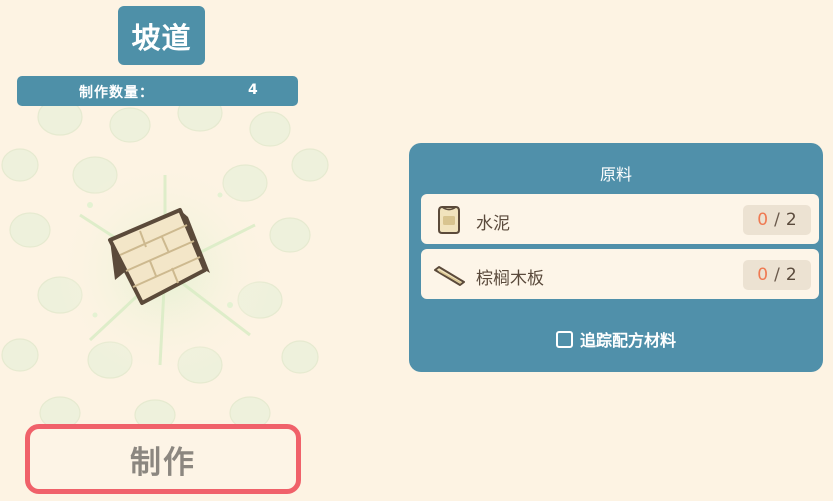 The height and width of the screenshot is (501, 833). I want to click on craft-button: 制作, so click(163, 459).